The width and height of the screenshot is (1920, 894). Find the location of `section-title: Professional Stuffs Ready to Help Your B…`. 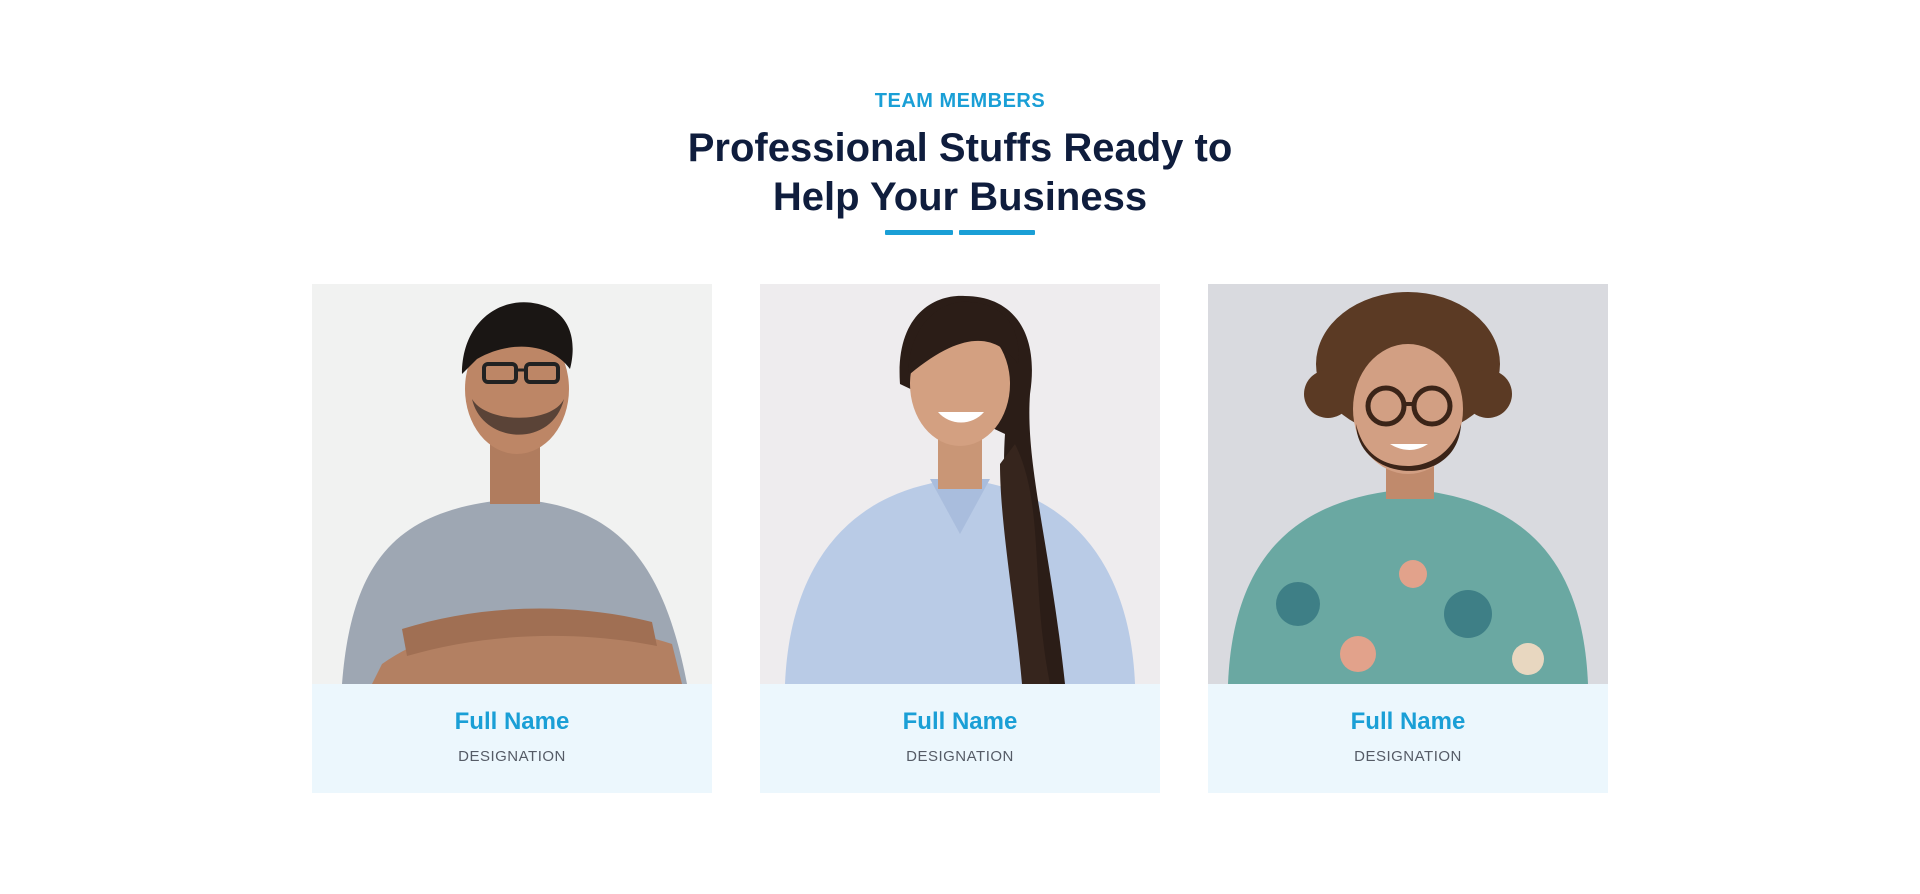

section-title: Professional Stuffs Ready to Help Your B… is located at coordinates (960, 173).